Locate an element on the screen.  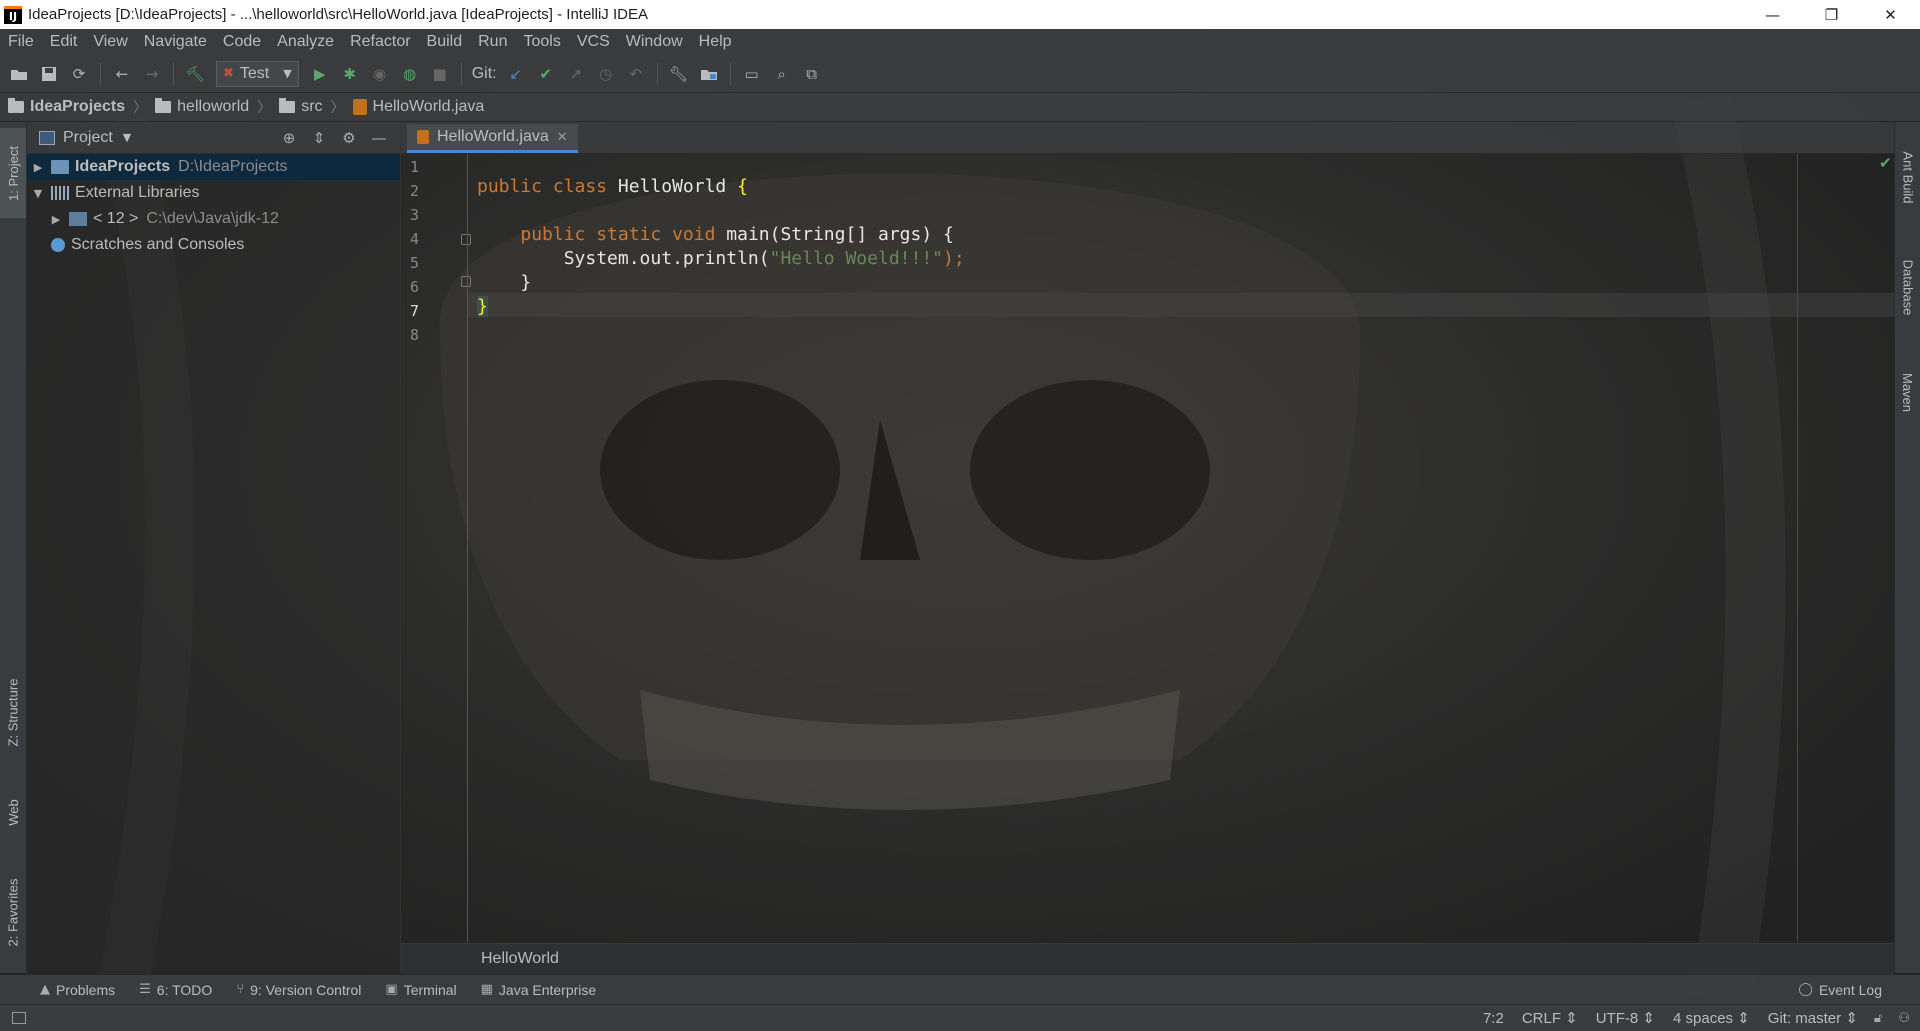
menu-help: Help is located at coordinates (715, 42).